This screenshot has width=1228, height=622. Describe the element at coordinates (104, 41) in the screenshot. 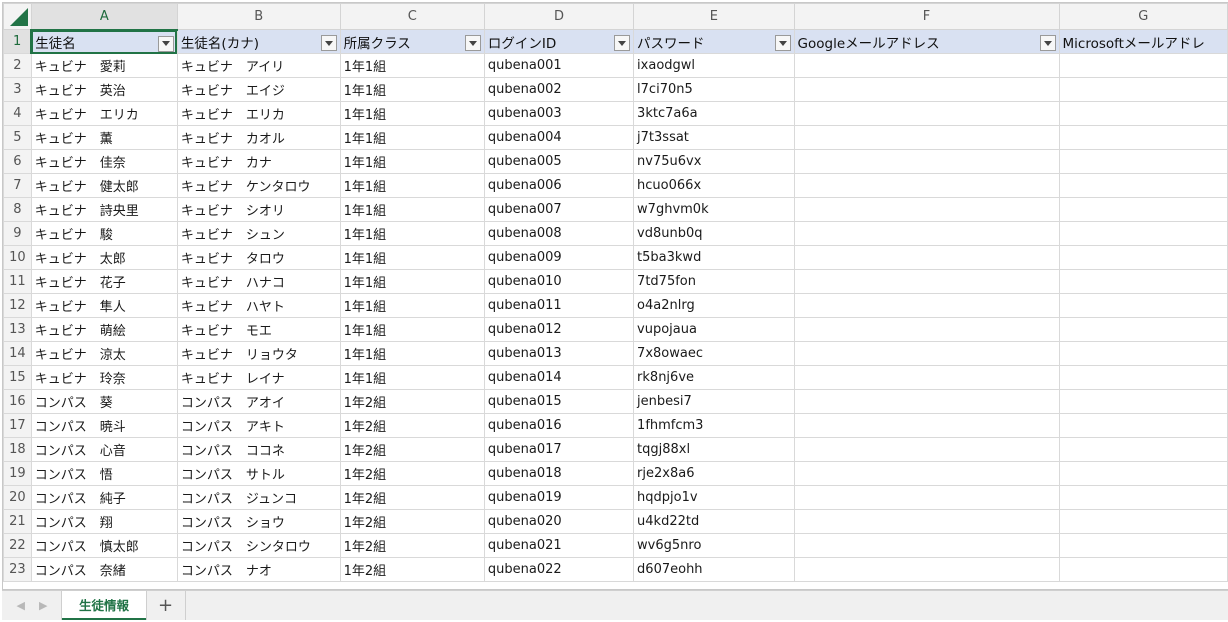

I see `header-cell-student-name: 生徒名` at that location.